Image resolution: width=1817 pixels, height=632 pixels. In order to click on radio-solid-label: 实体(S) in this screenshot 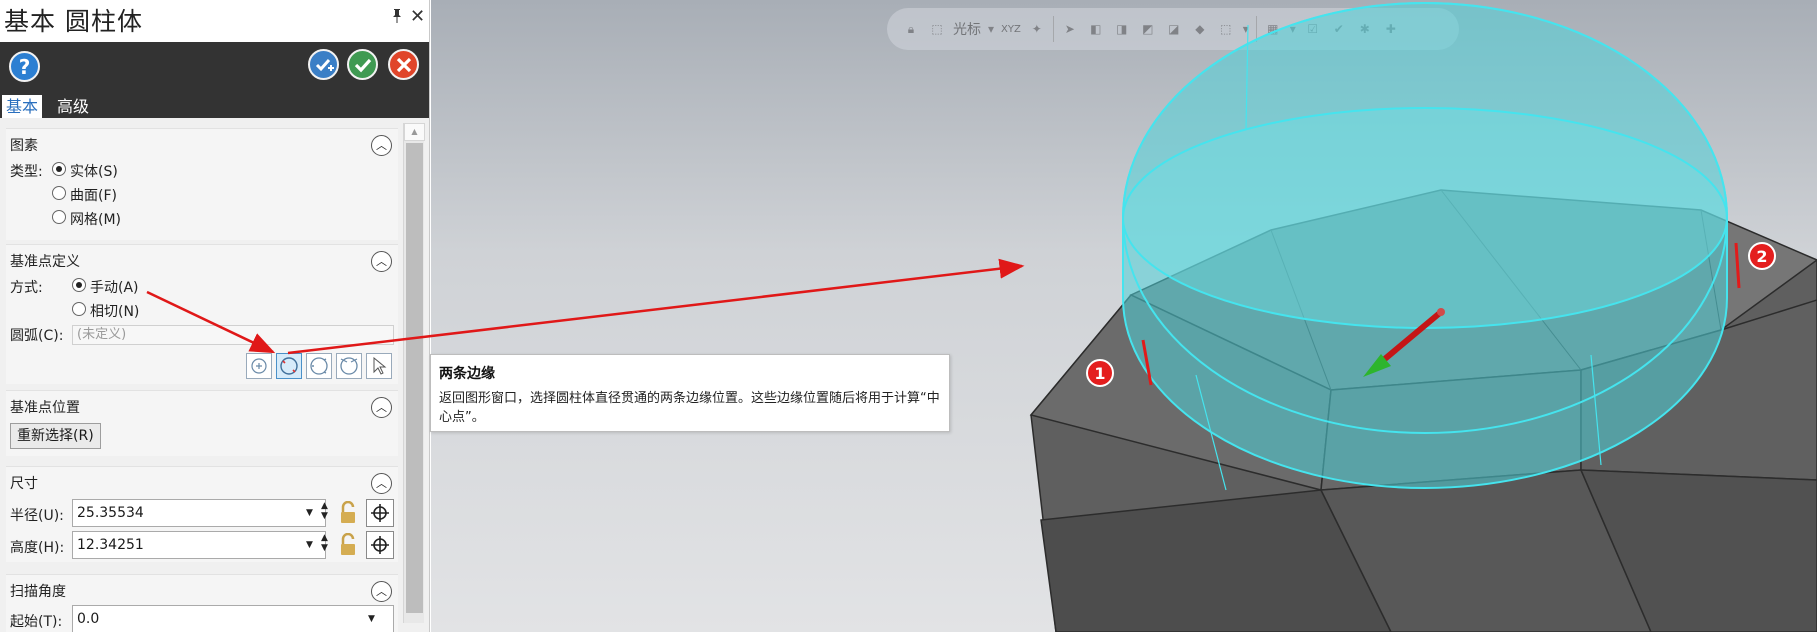, I will do `click(94, 171)`.